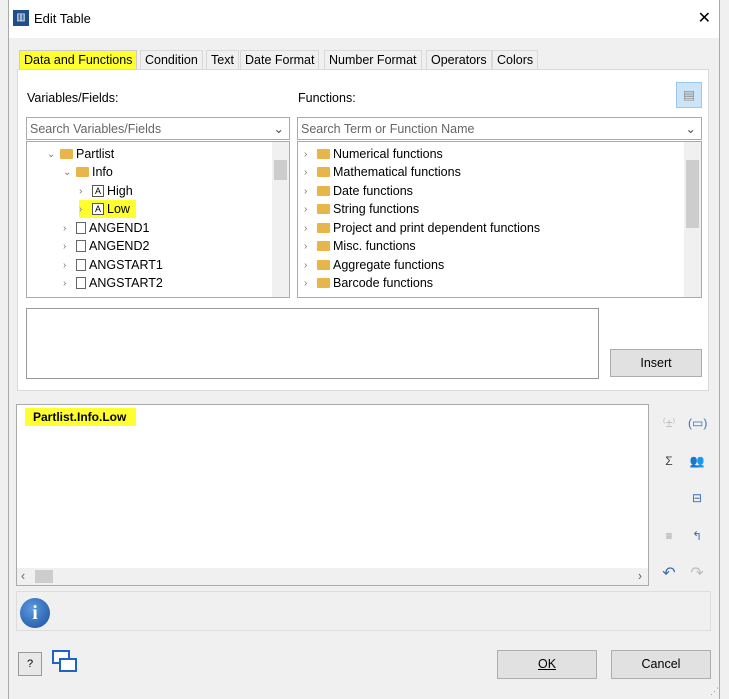 This screenshot has height=699, width=729. What do you see at coordinates (280, 60) in the screenshot?
I see `tab-date-format: Date Format` at bounding box center [280, 60].